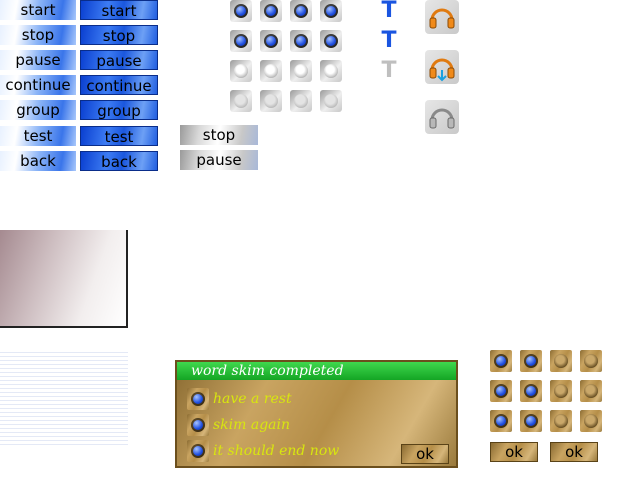 The width and height of the screenshot is (640, 480). I want to click on test-button: test, so click(38, 136).